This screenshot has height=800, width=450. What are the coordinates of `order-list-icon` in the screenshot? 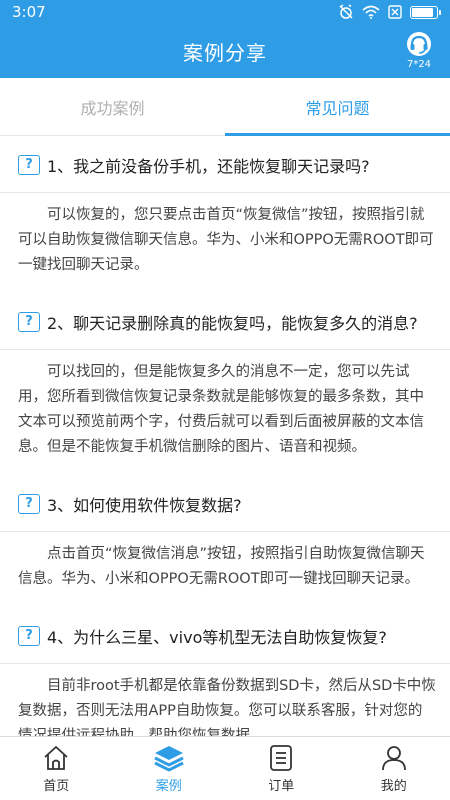 It's located at (281, 758).